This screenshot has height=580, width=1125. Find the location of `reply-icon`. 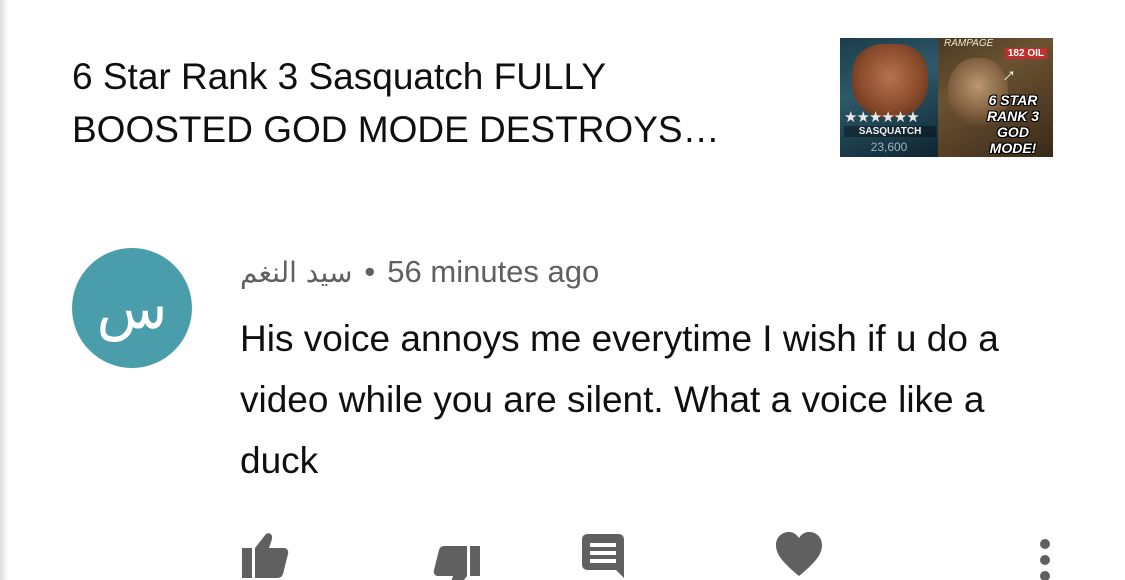

reply-icon is located at coordinates (603, 555).